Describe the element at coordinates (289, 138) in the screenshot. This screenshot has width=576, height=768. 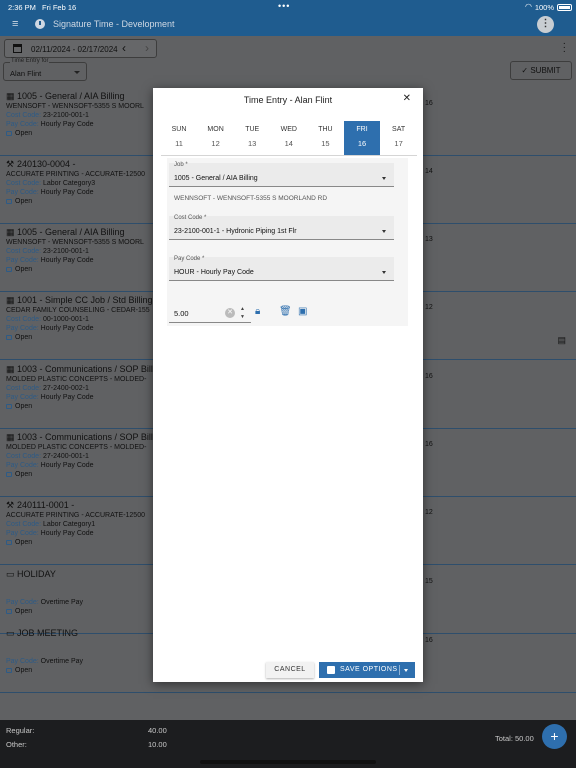
I see `day-tab-wed: WED 14` at that location.